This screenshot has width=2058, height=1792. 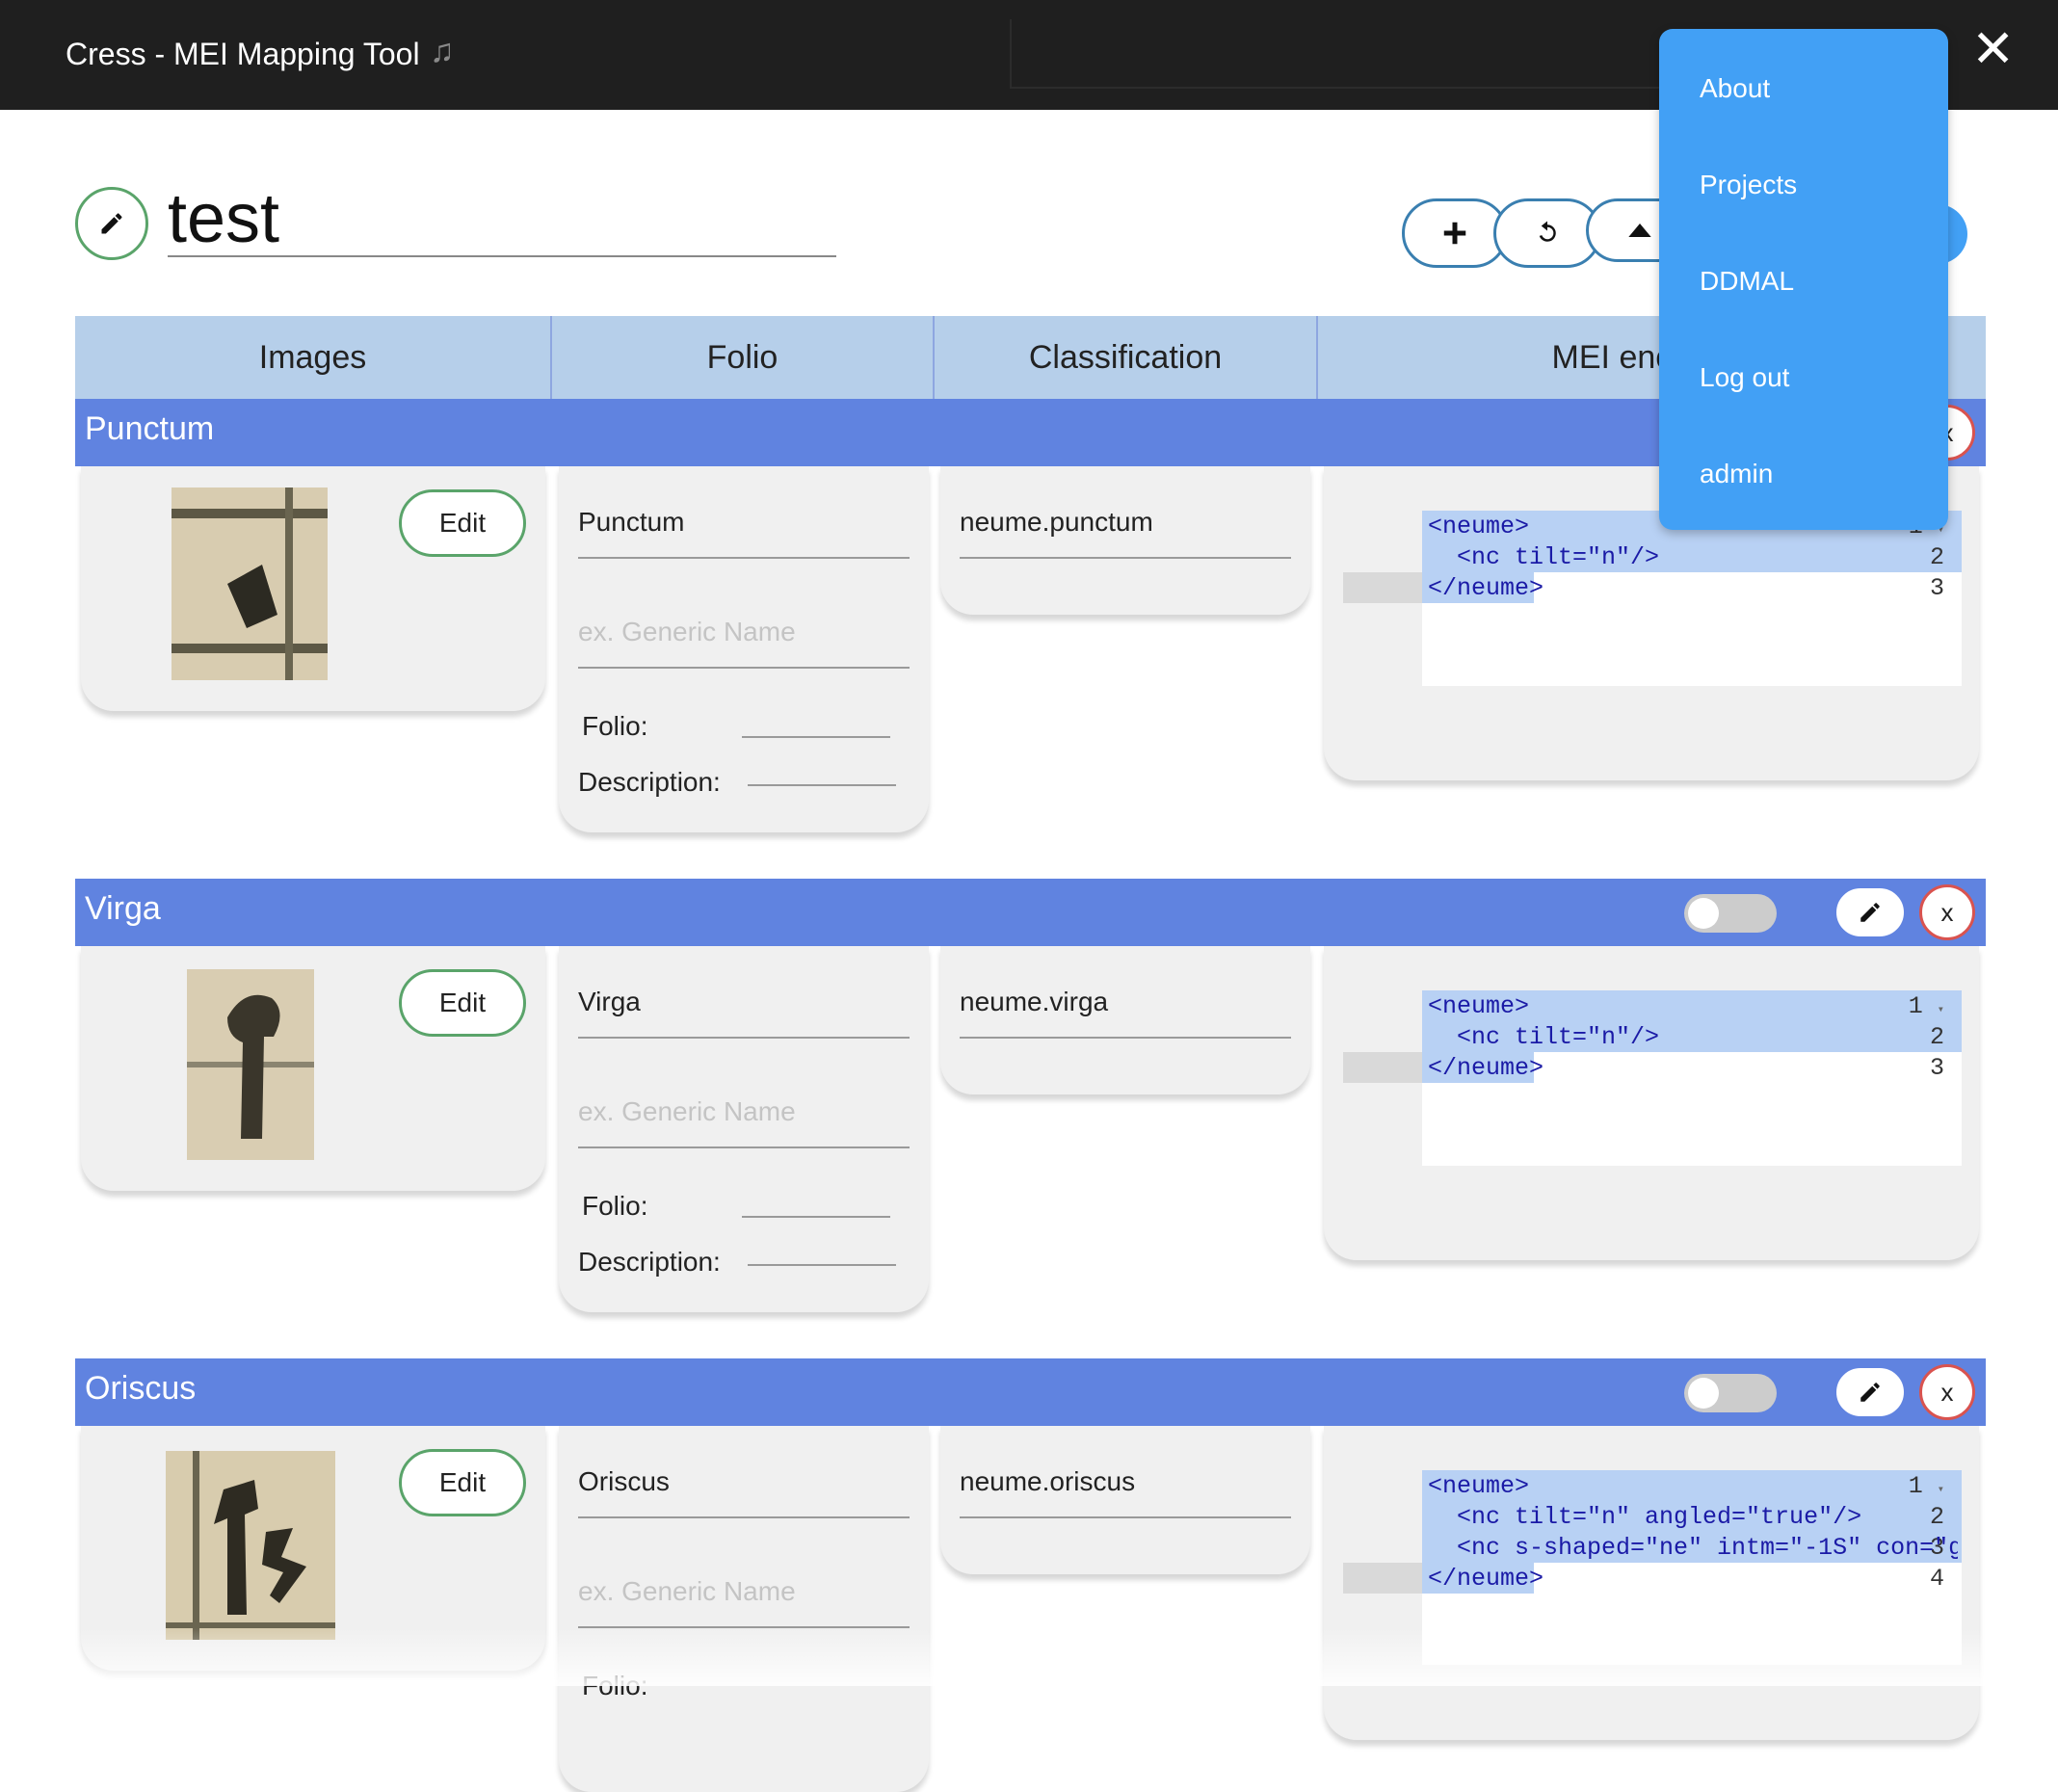 I want to click on section-title: Punctum, so click(x=150, y=429).